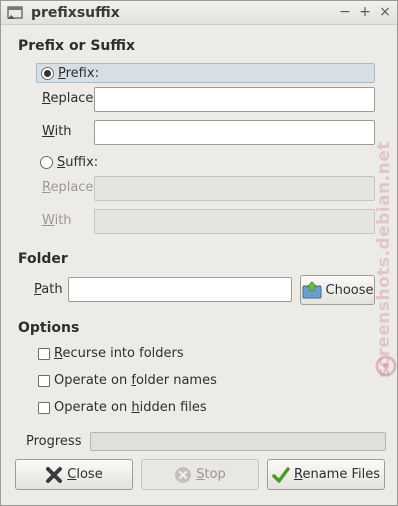  What do you see at coordinates (49, 328) in the screenshot?
I see `options-heading: Options` at bounding box center [49, 328].